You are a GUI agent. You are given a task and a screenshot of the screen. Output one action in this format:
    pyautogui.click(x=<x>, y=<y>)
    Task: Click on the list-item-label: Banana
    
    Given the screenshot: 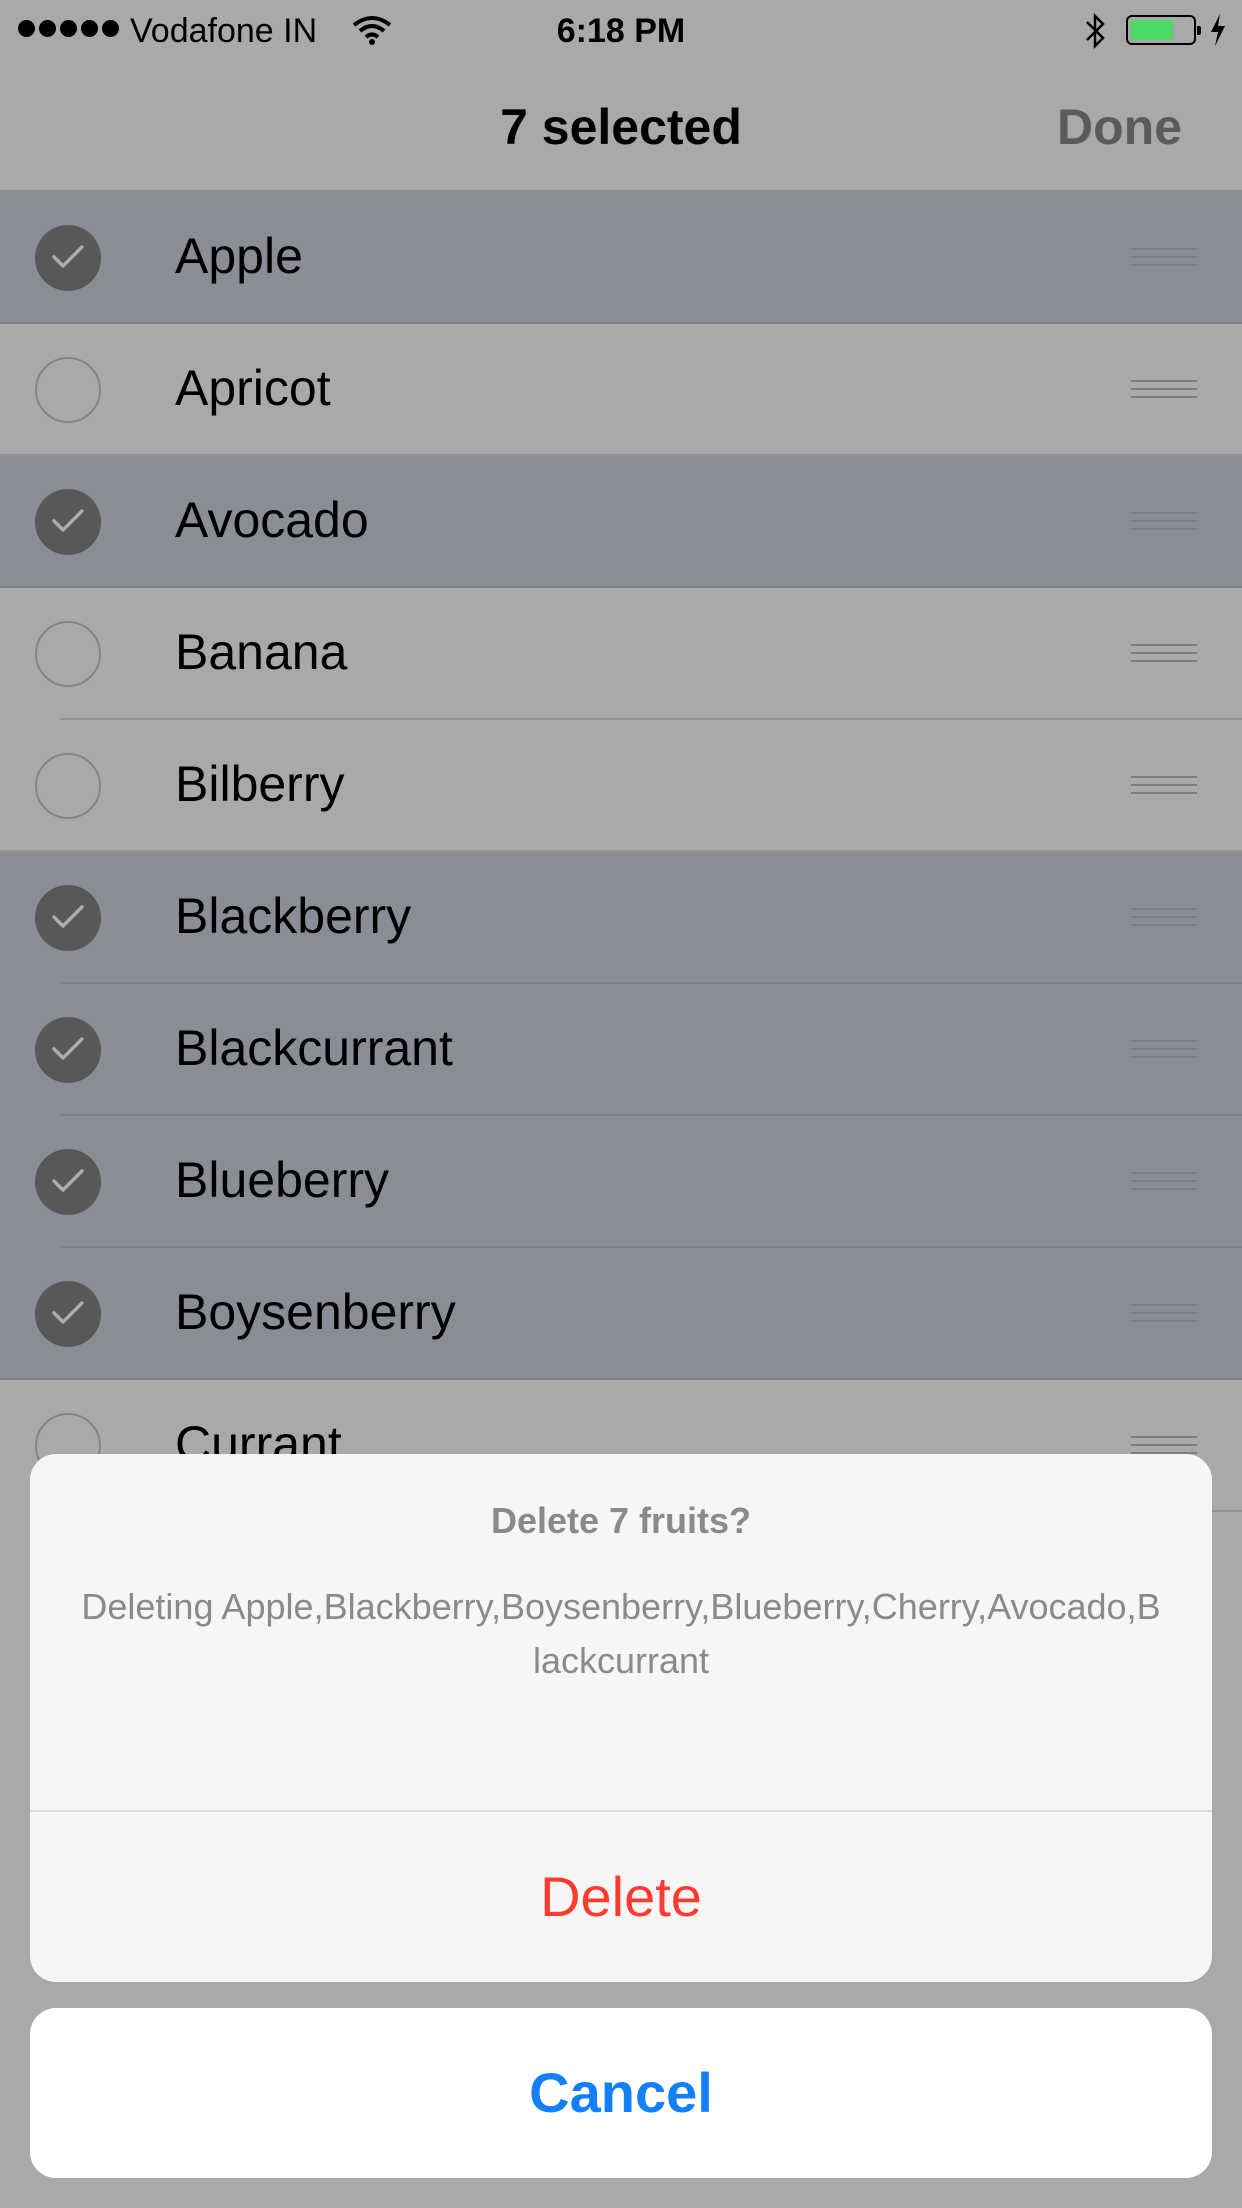 What is the action you would take?
    pyautogui.click(x=261, y=652)
    